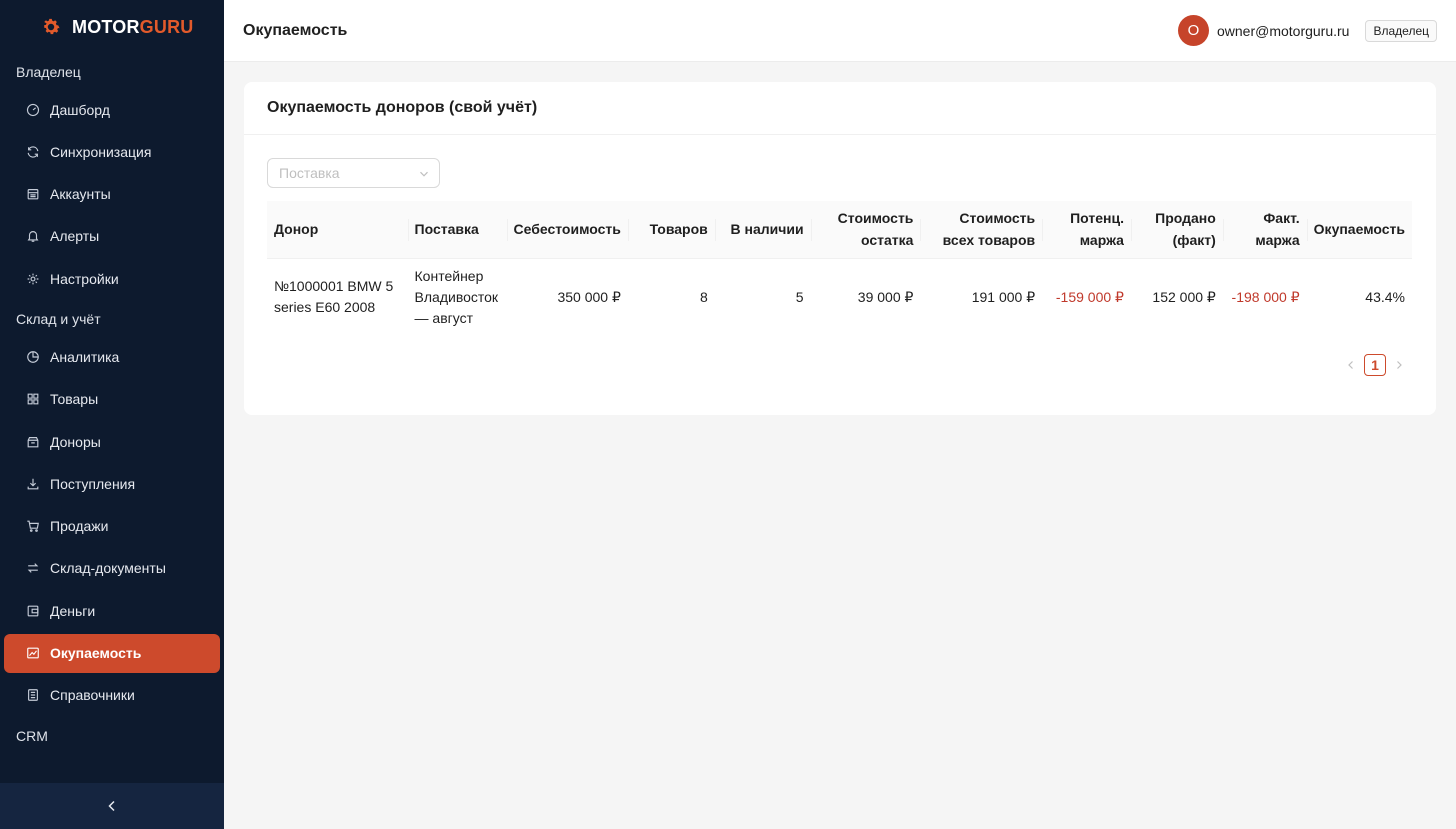 The width and height of the screenshot is (1456, 829). What do you see at coordinates (865, 230) in the screenshot?
I see `col-stock-value: Стоимость остатка` at bounding box center [865, 230].